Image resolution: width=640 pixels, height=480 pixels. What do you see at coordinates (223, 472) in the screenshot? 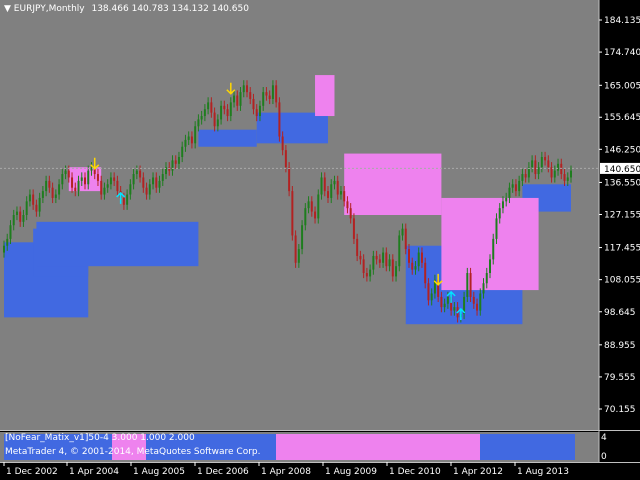
I see `time-tick-label: 1 Dec 2006` at bounding box center [223, 472].